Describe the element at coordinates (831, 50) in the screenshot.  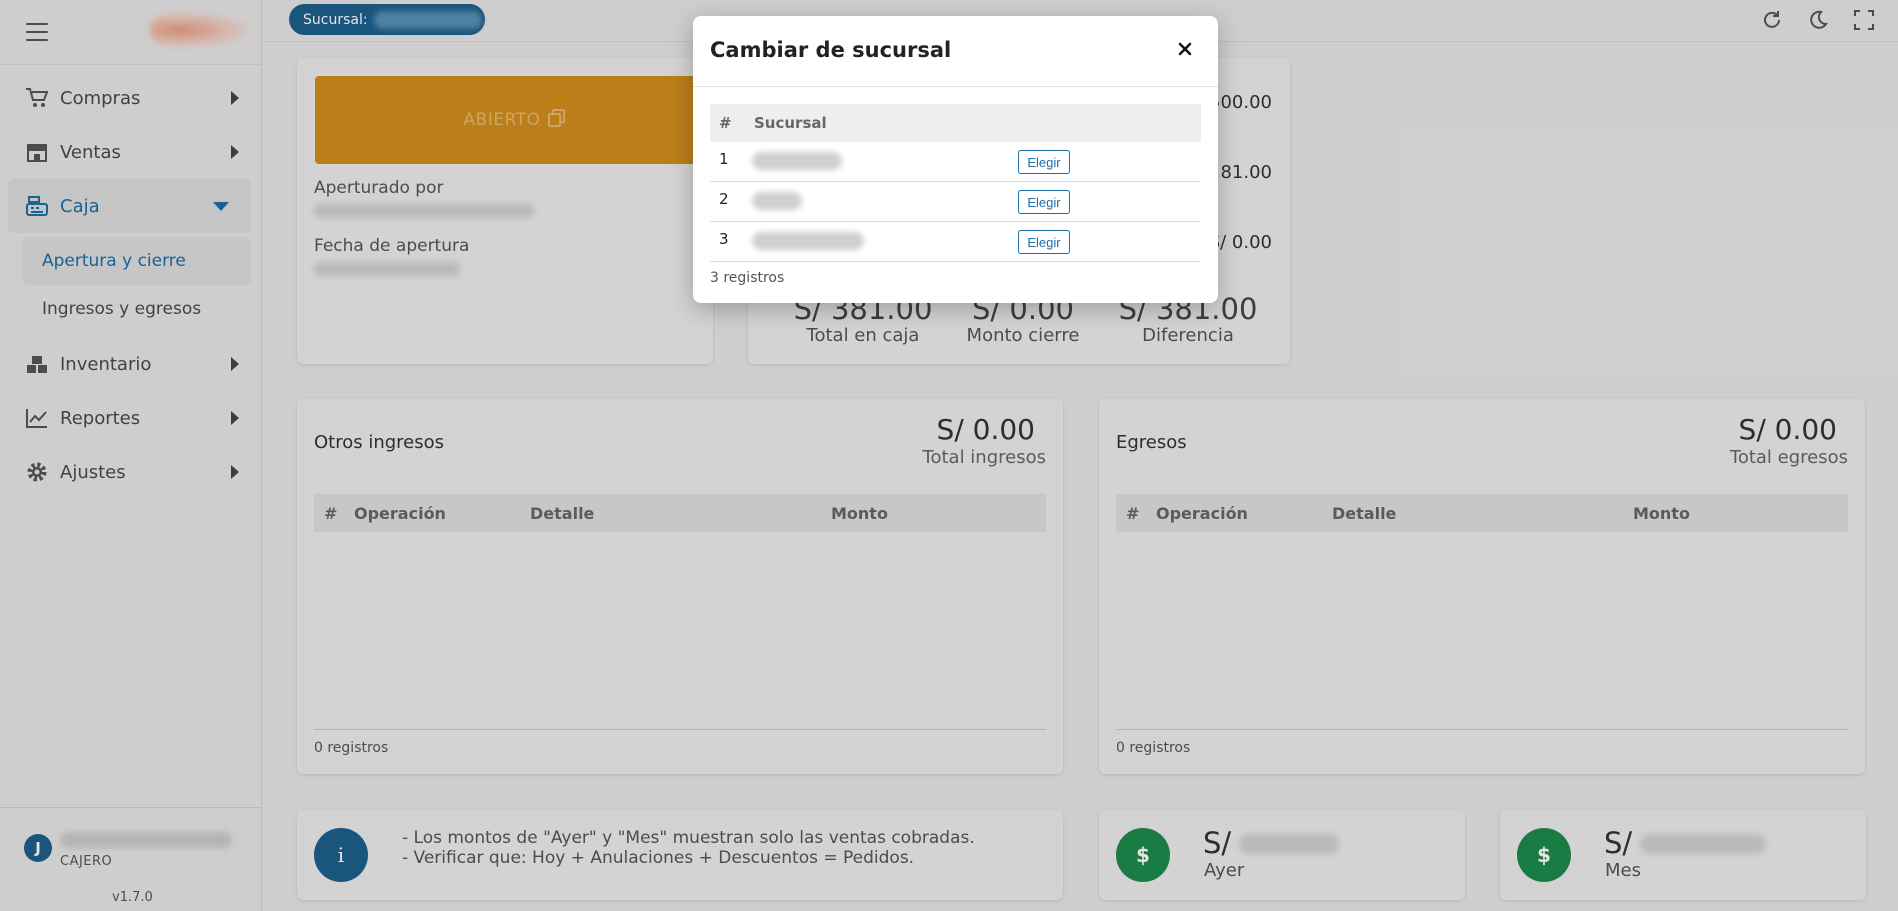
I see `modal-title: Cambiar de sucursal` at that location.